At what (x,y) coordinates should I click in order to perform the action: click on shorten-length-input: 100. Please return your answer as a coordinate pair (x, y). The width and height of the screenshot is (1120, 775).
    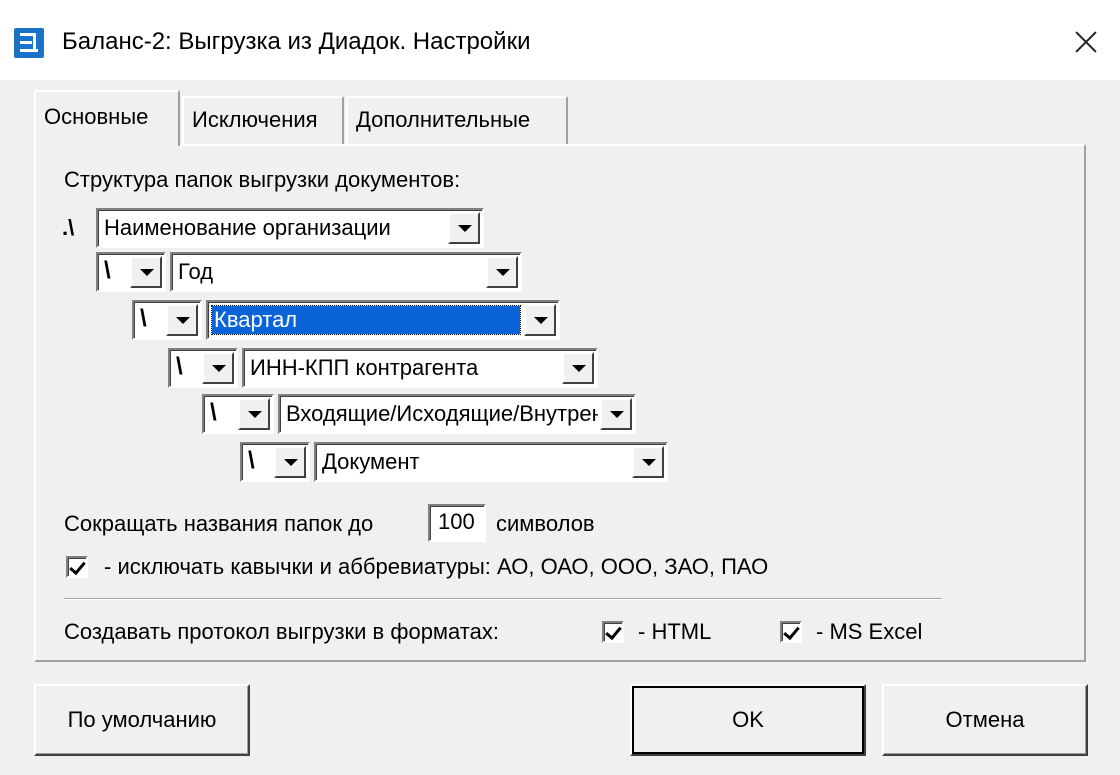
    Looking at the image, I should click on (457, 523).